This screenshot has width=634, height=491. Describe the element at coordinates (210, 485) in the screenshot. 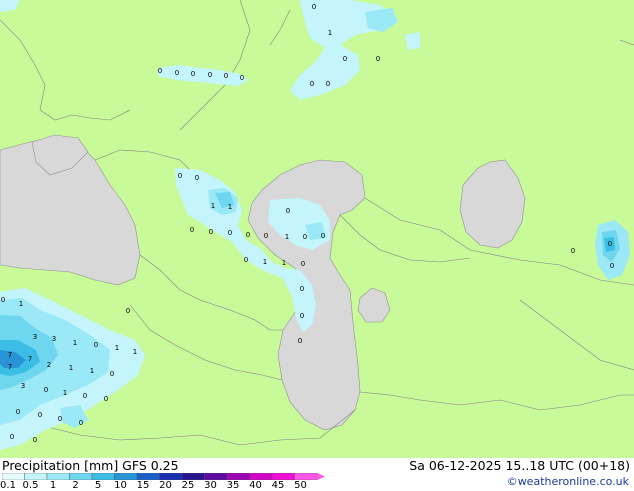

I see `color-scale-tick-label: 30` at that location.